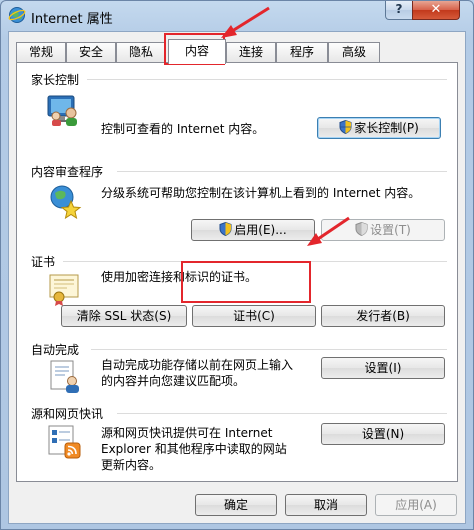  I want to click on autocomplete-settings-button: 设置(I), so click(383, 368).